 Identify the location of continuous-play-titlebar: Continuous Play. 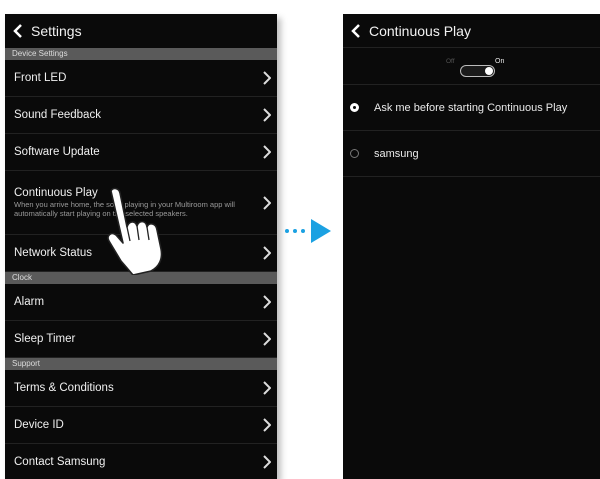
(471, 31).